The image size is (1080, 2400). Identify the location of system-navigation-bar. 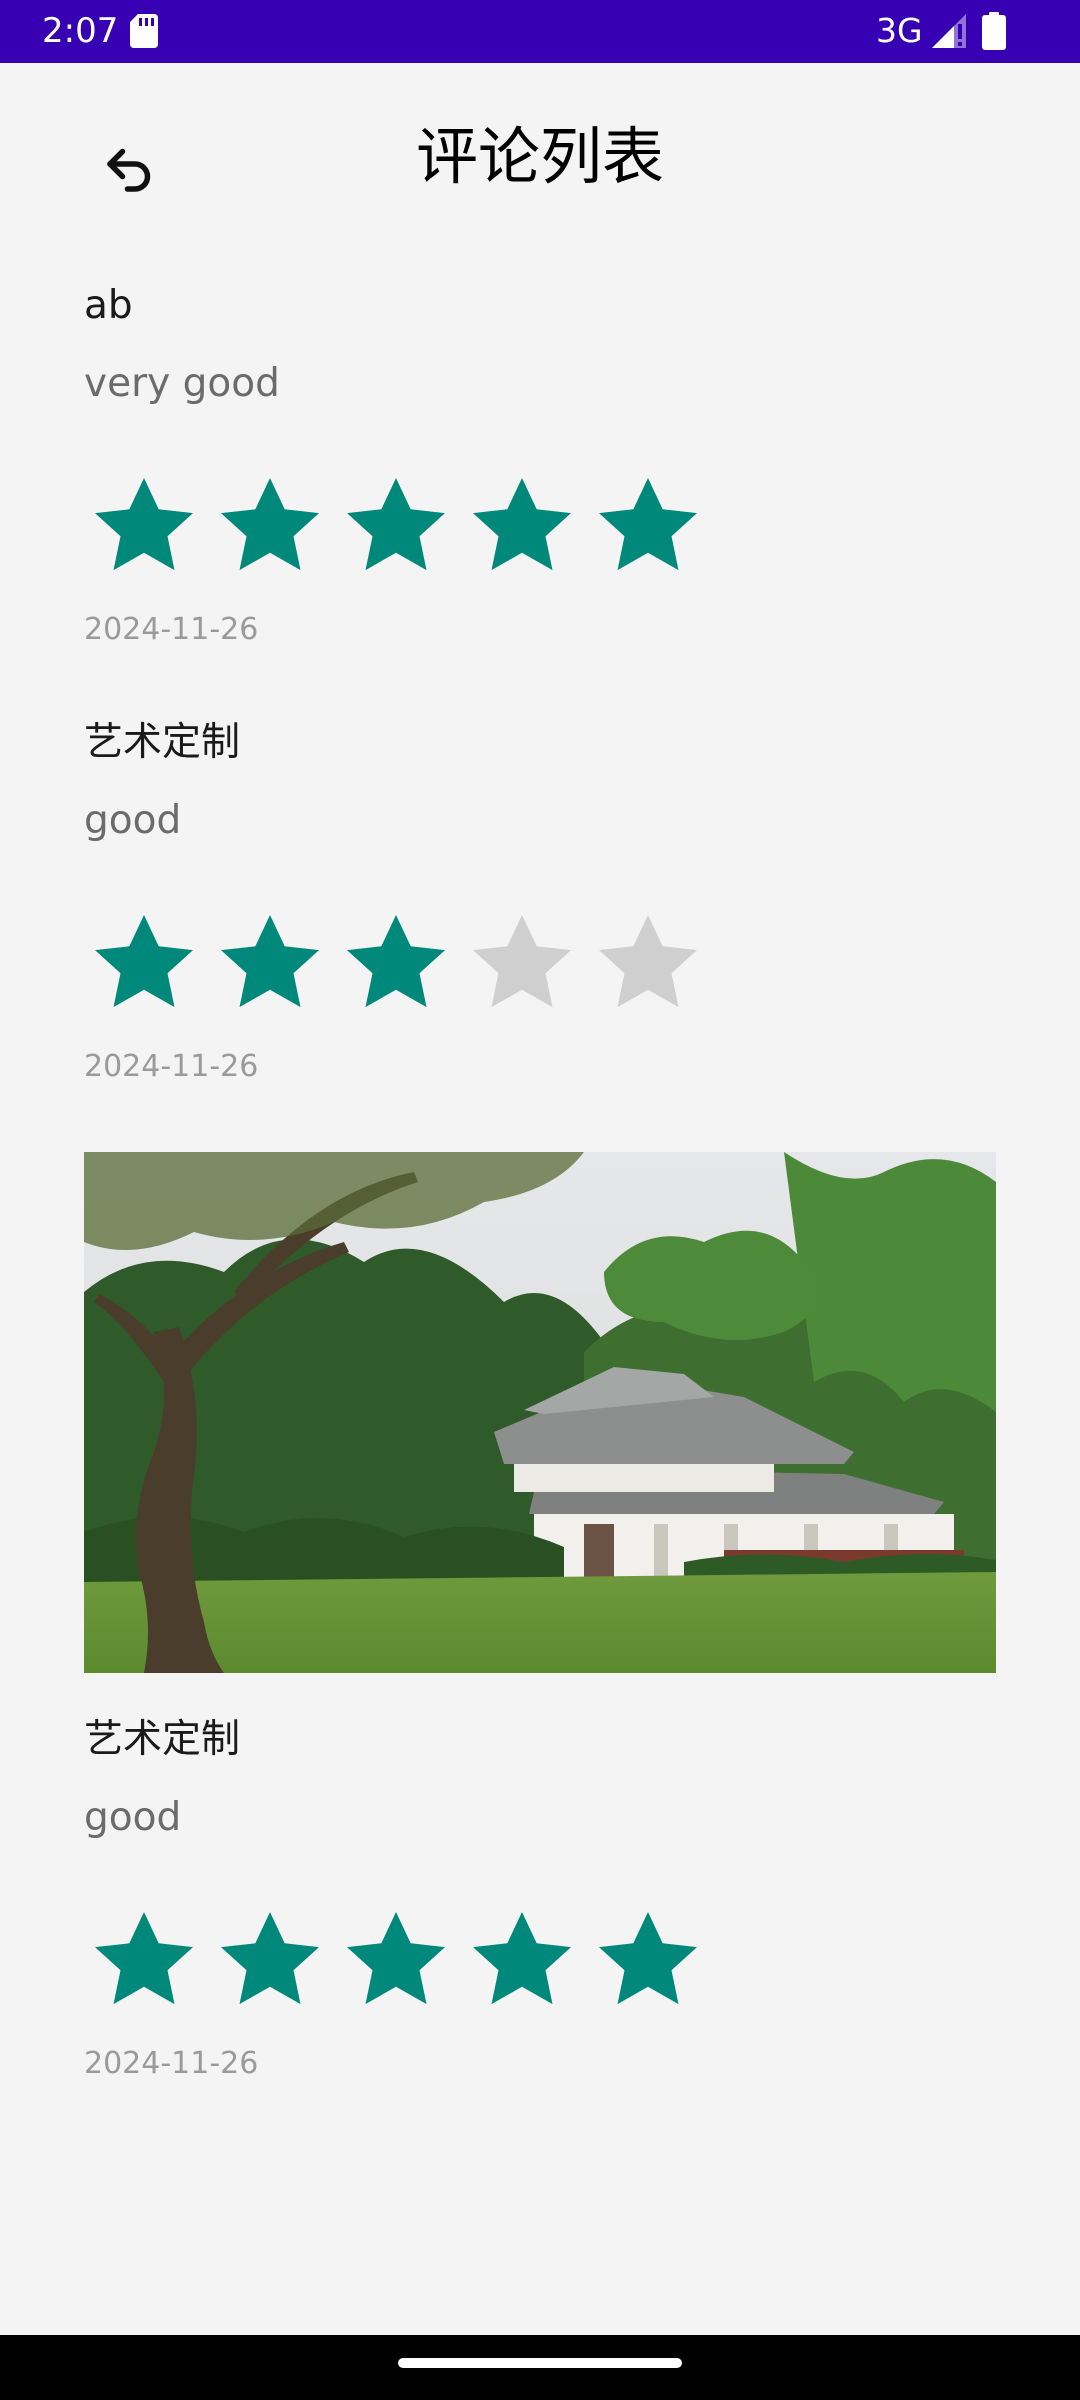
(540, 2367).